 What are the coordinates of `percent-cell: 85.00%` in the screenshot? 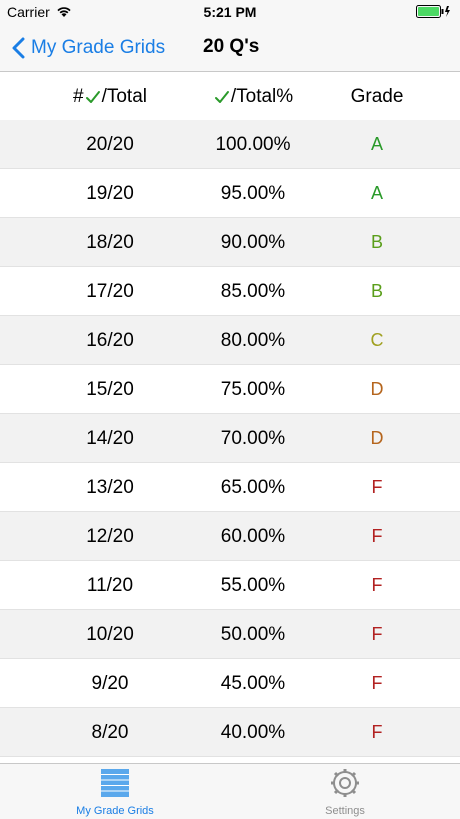 It's located at (253, 291).